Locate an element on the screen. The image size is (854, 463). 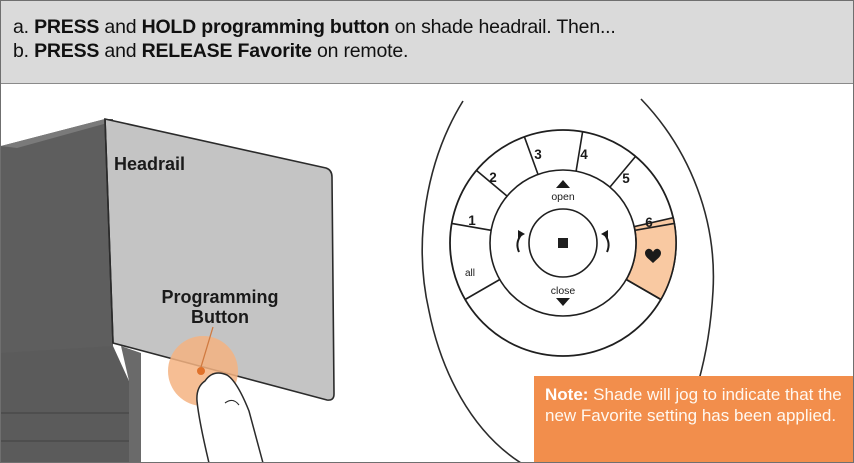
stop-icon is located at coordinates (563, 243).